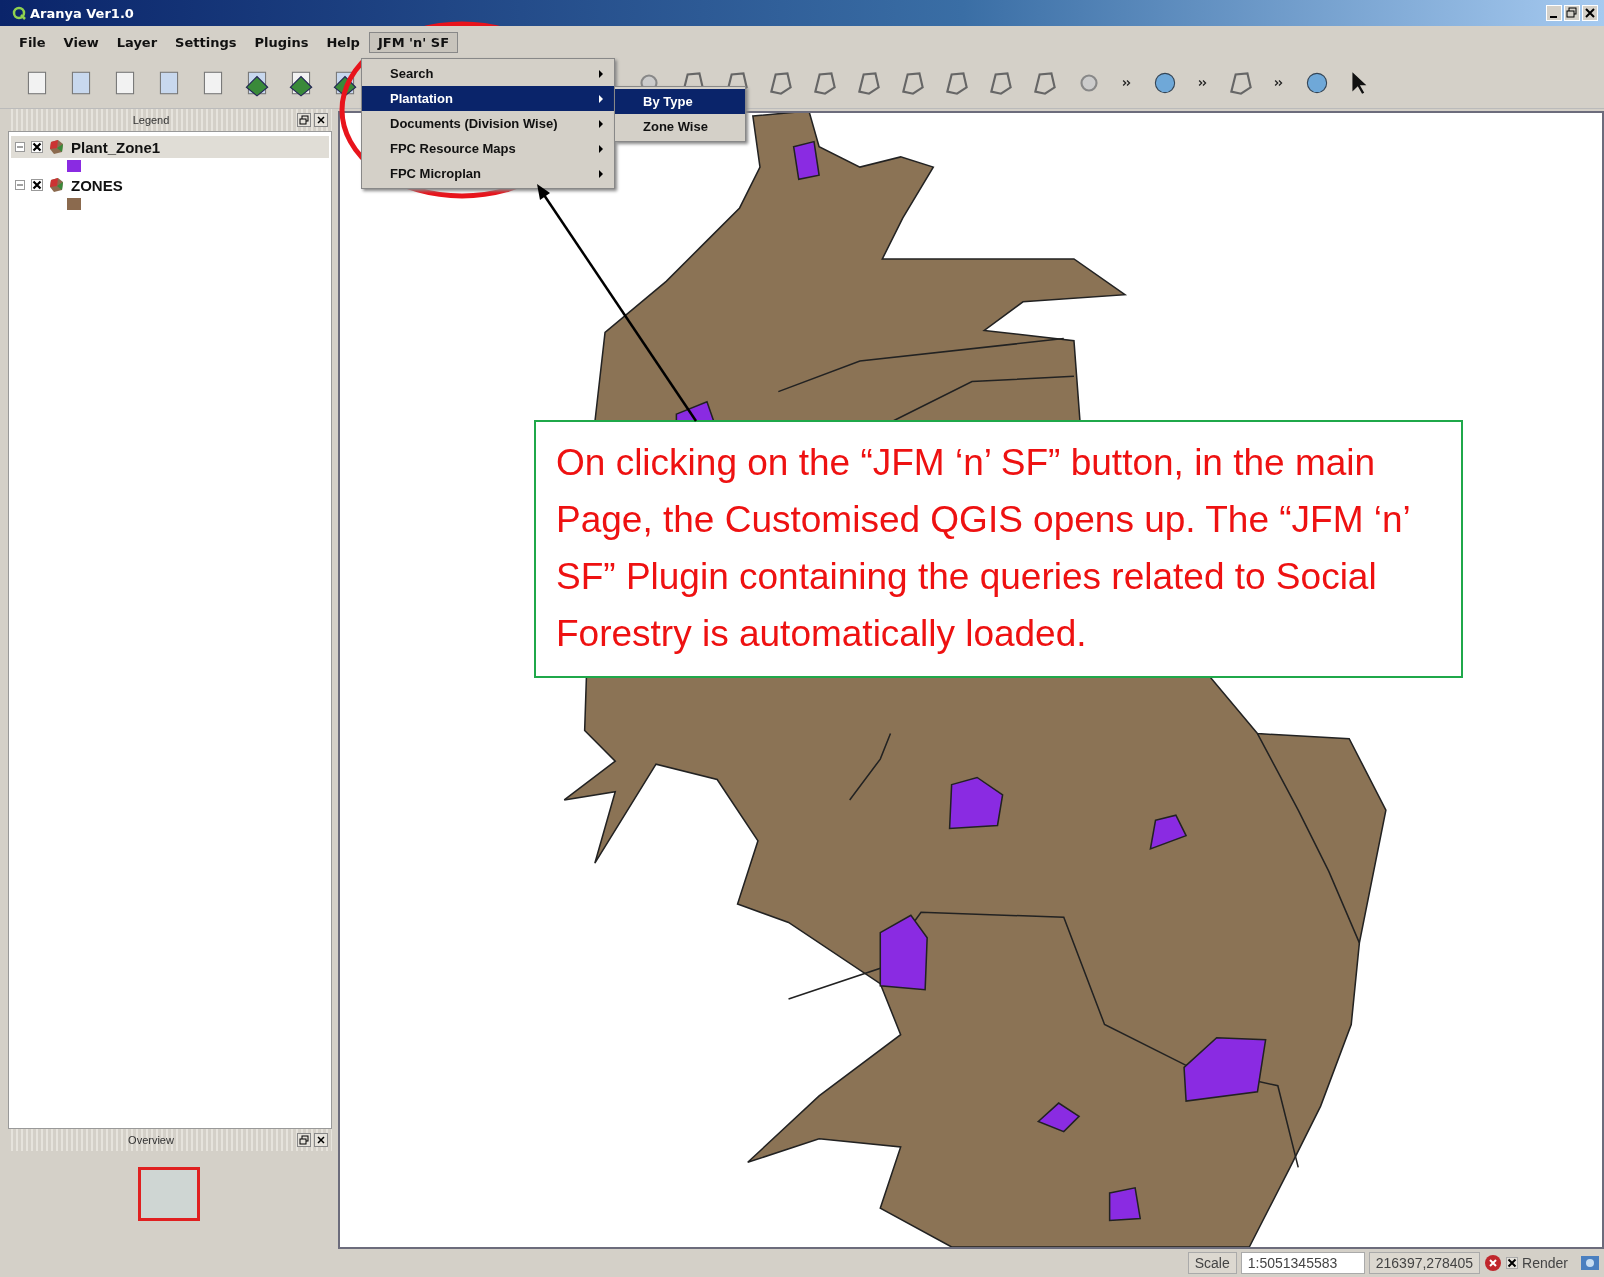 The height and width of the screenshot is (1277, 1604). Describe the element at coordinates (82, 13) in the screenshot. I see `window-title: Aranya Ver1.0` at that location.